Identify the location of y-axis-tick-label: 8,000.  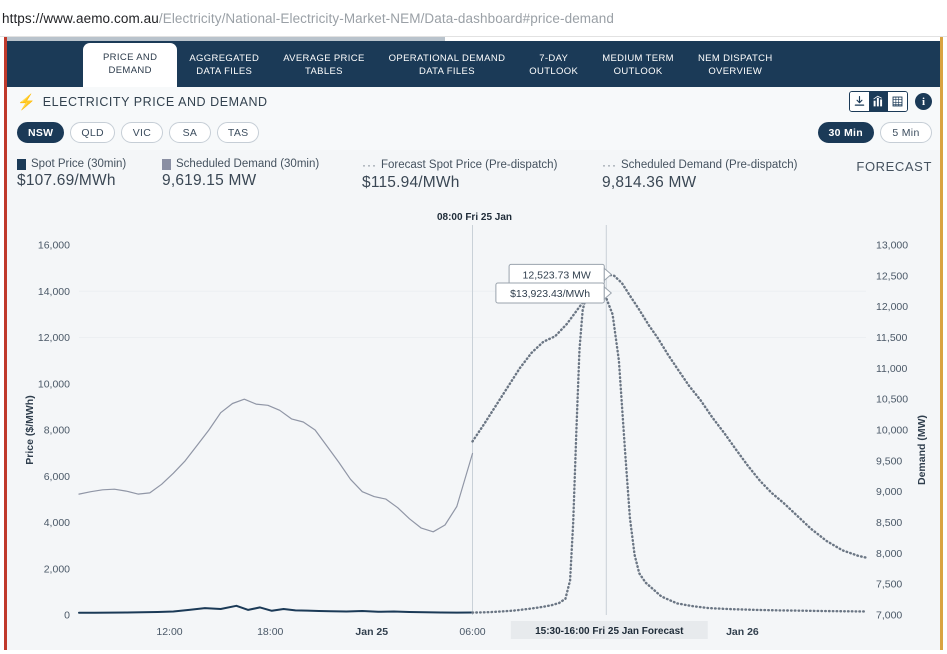
(57, 431).